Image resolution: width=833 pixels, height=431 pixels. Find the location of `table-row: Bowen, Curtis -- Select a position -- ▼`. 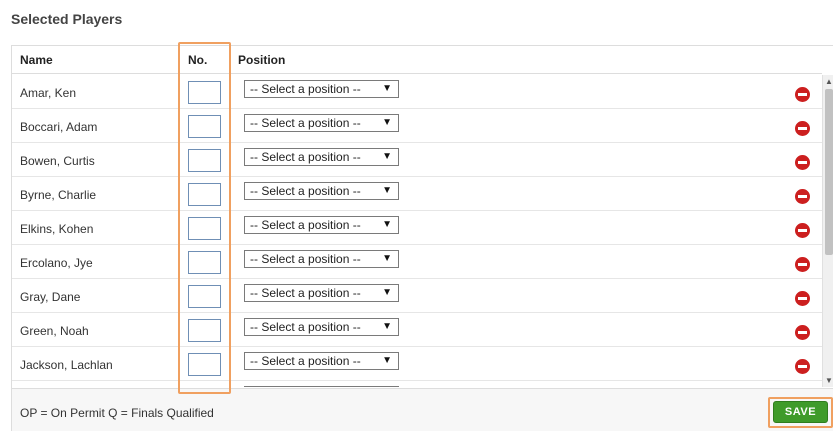

table-row: Bowen, Curtis -- Select a position -- ▼ is located at coordinates (417, 160).